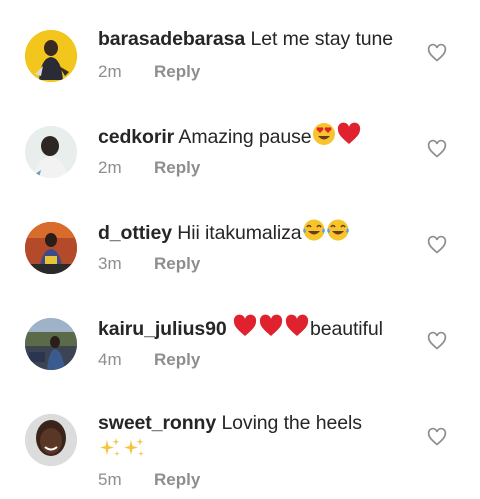 The image size is (480, 499). What do you see at coordinates (157, 423) in the screenshot?
I see `username: sweet_ronny` at bounding box center [157, 423].